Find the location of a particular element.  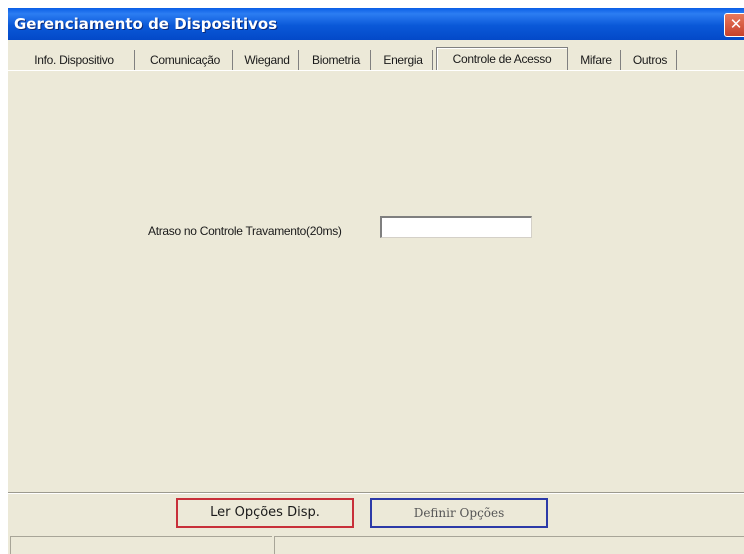

read-options-button: Ler Opções Disp. is located at coordinates (265, 513).